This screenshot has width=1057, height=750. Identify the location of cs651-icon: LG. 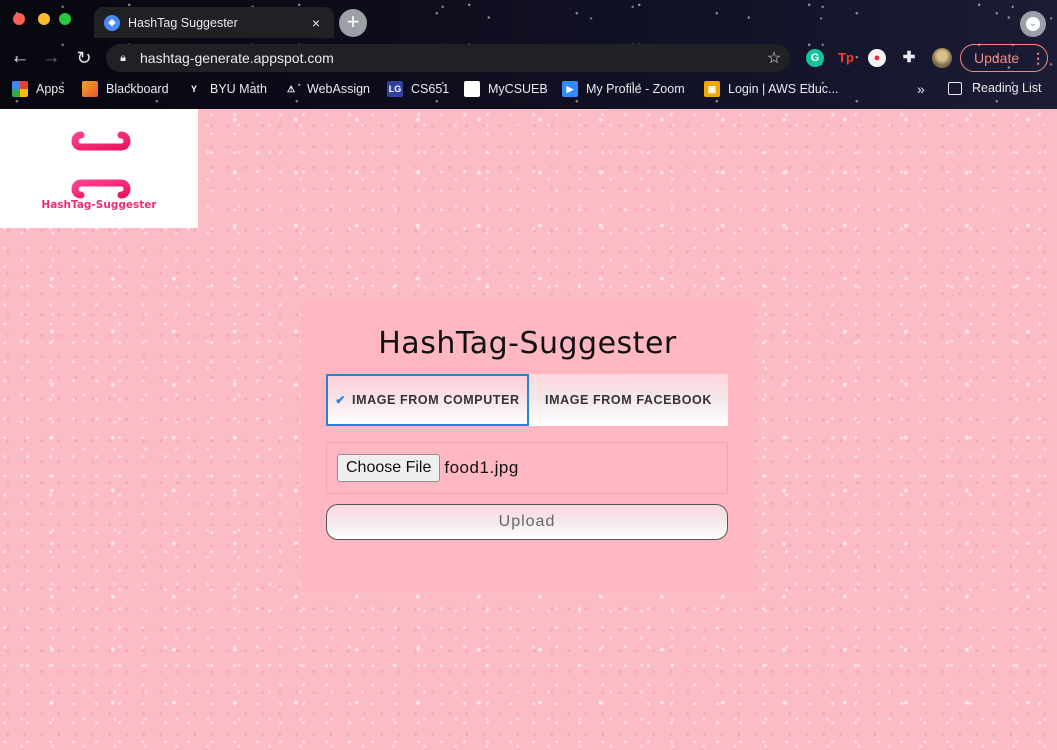
(395, 89).